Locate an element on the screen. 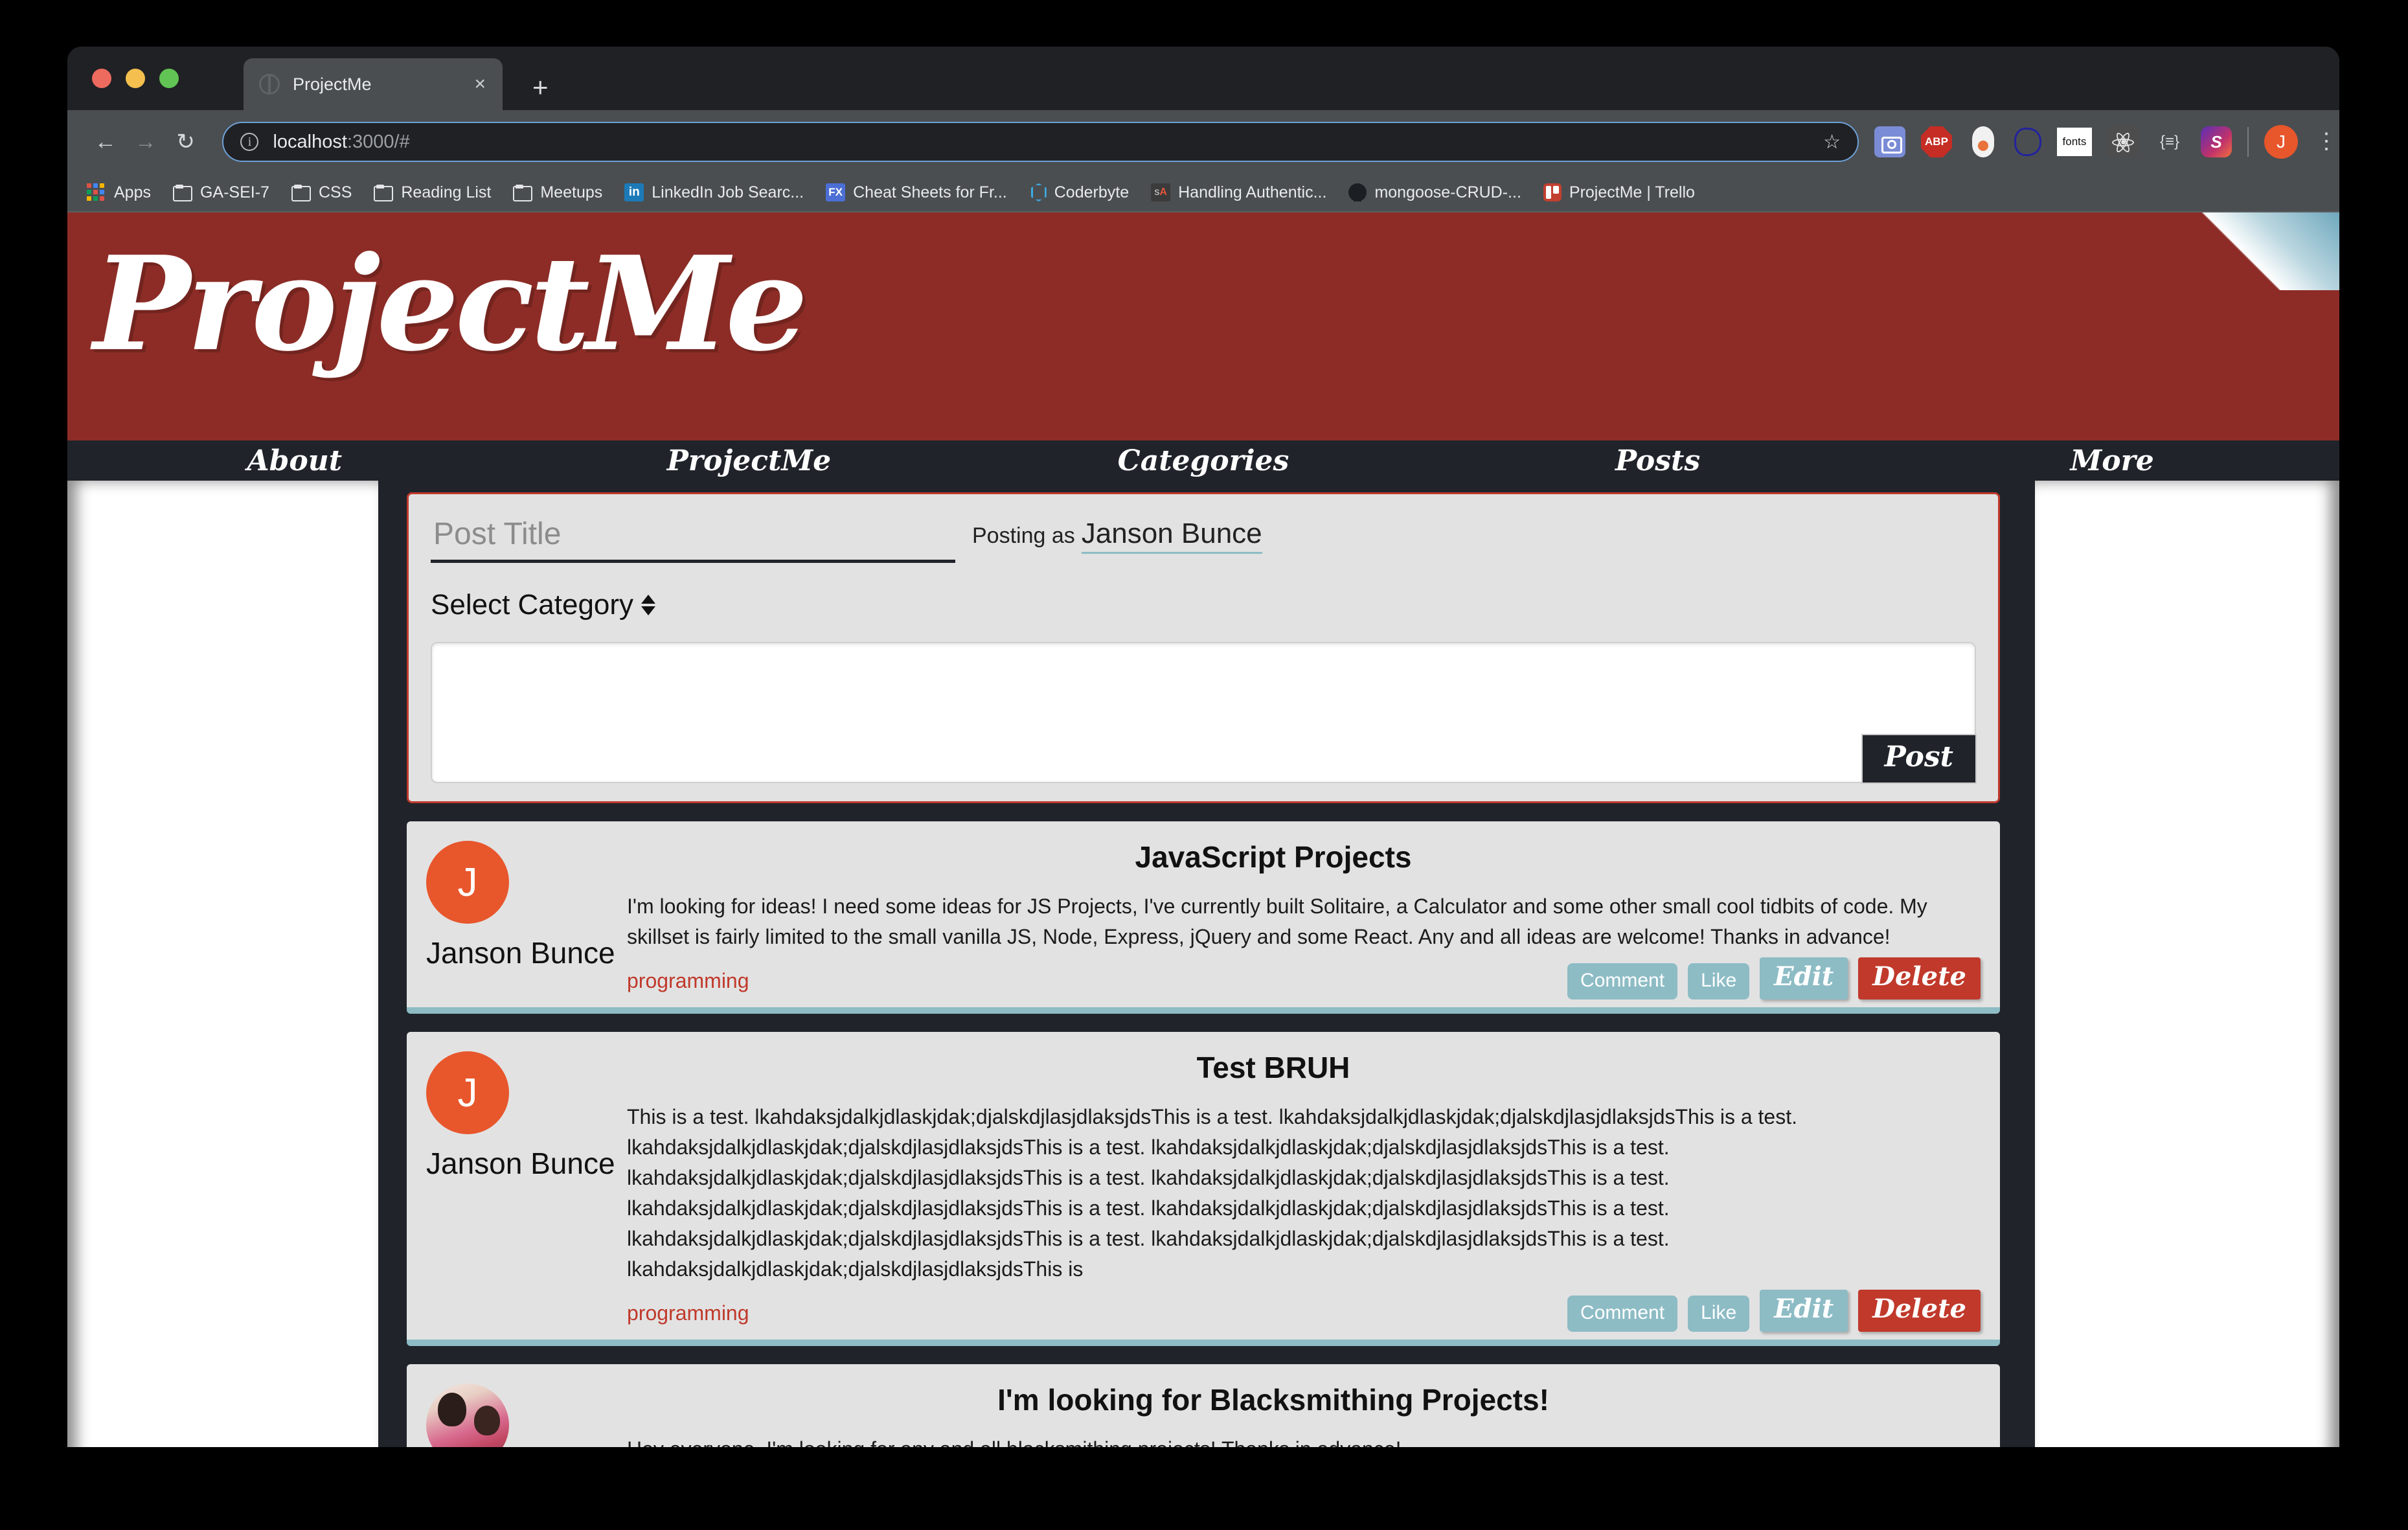 The width and height of the screenshot is (2408, 1530). new-tab-button: + is located at coordinates (540, 87).